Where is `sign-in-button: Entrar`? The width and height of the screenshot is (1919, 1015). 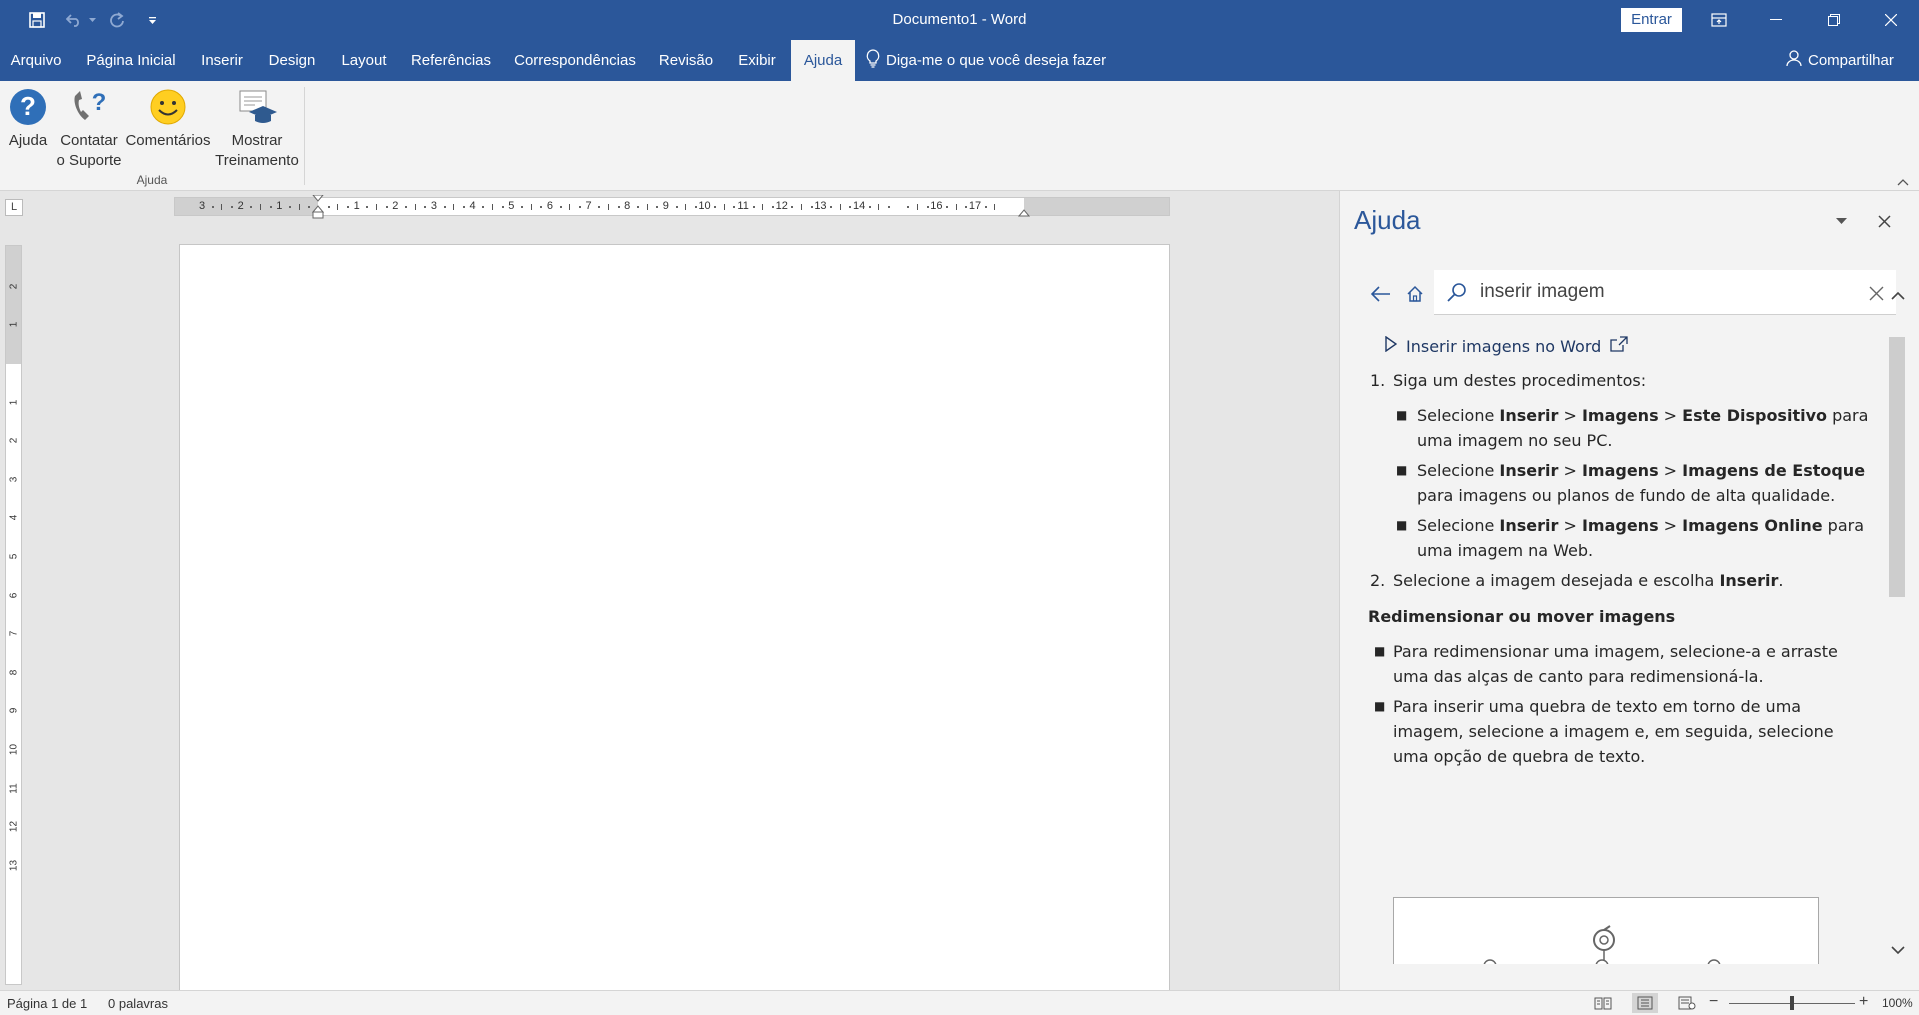
sign-in-button: Entrar is located at coordinates (1651, 20).